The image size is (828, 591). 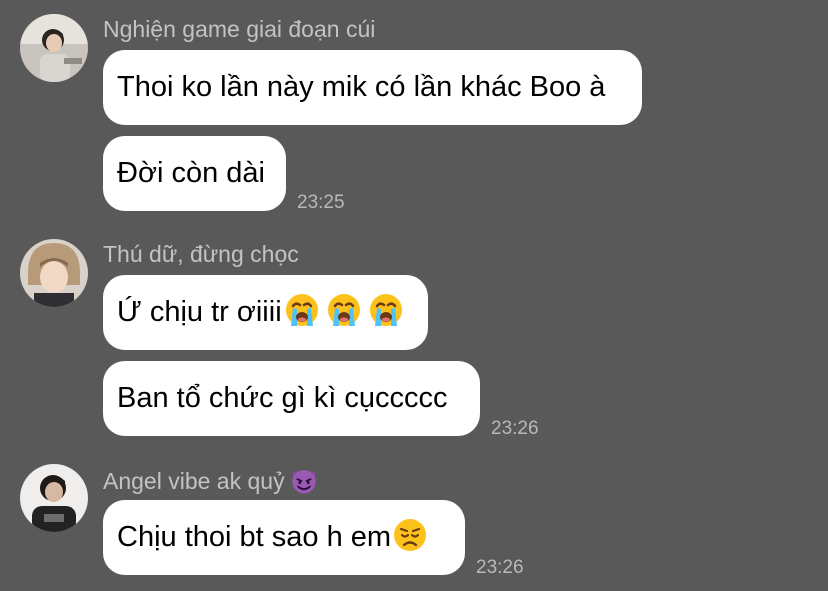 I want to click on sender-name: Nghiện game giai đoạn cúi, so click(x=239, y=29).